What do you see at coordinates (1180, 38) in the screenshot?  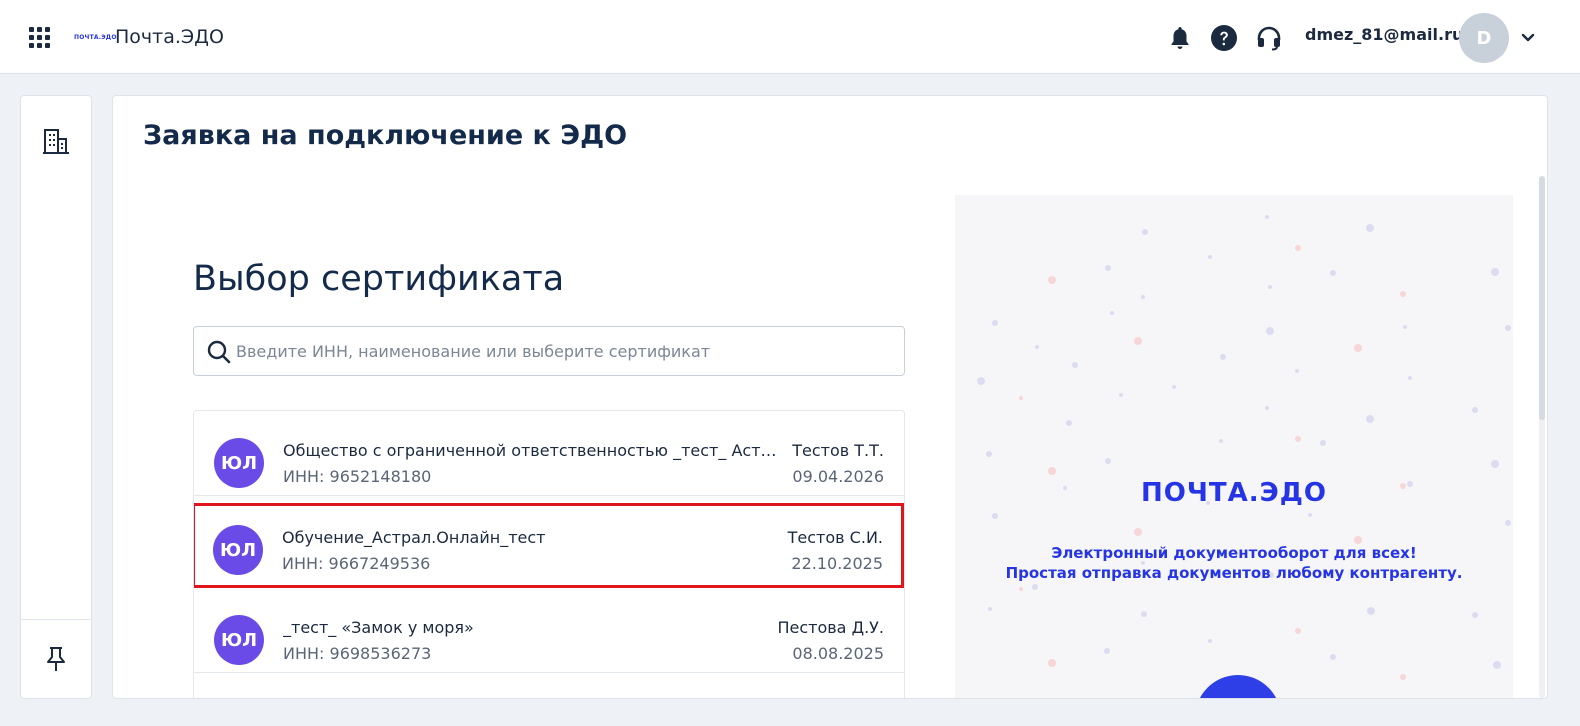 I see `bell-icon` at bounding box center [1180, 38].